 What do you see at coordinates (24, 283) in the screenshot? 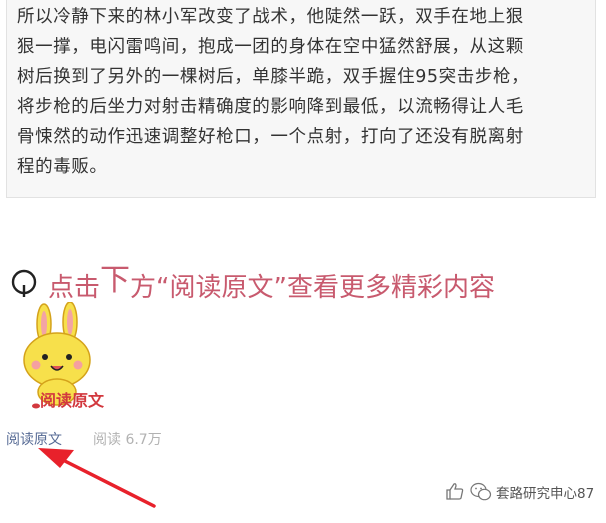
I see `pointer-circle-icon` at bounding box center [24, 283].